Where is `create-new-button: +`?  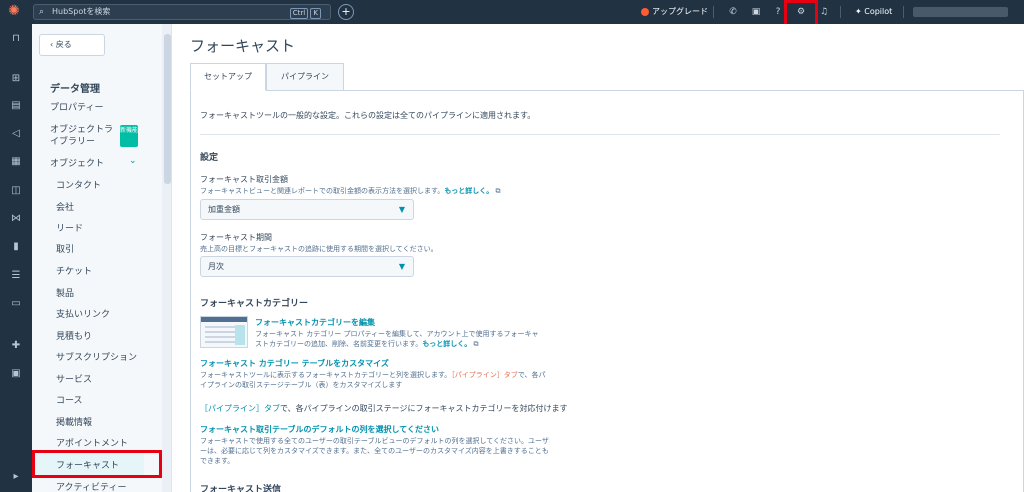
create-new-button: + is located at coordinates (346, 12).